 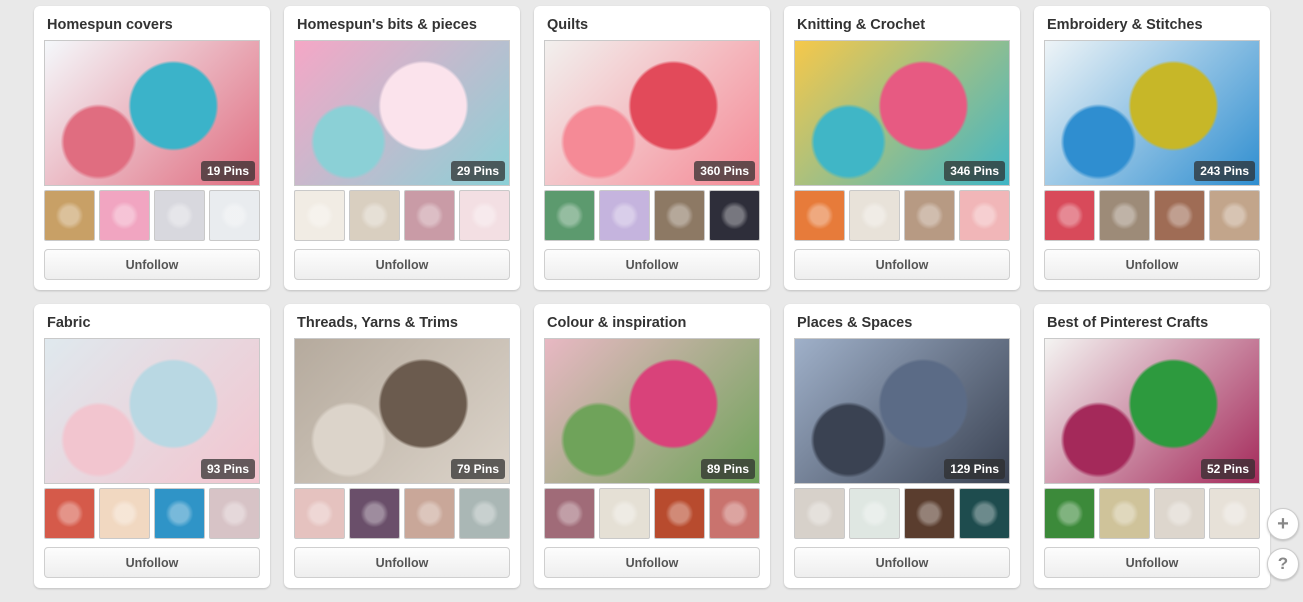 I want to click on board-title: Embroidery & Stitches, so click(x=1125, y=25).